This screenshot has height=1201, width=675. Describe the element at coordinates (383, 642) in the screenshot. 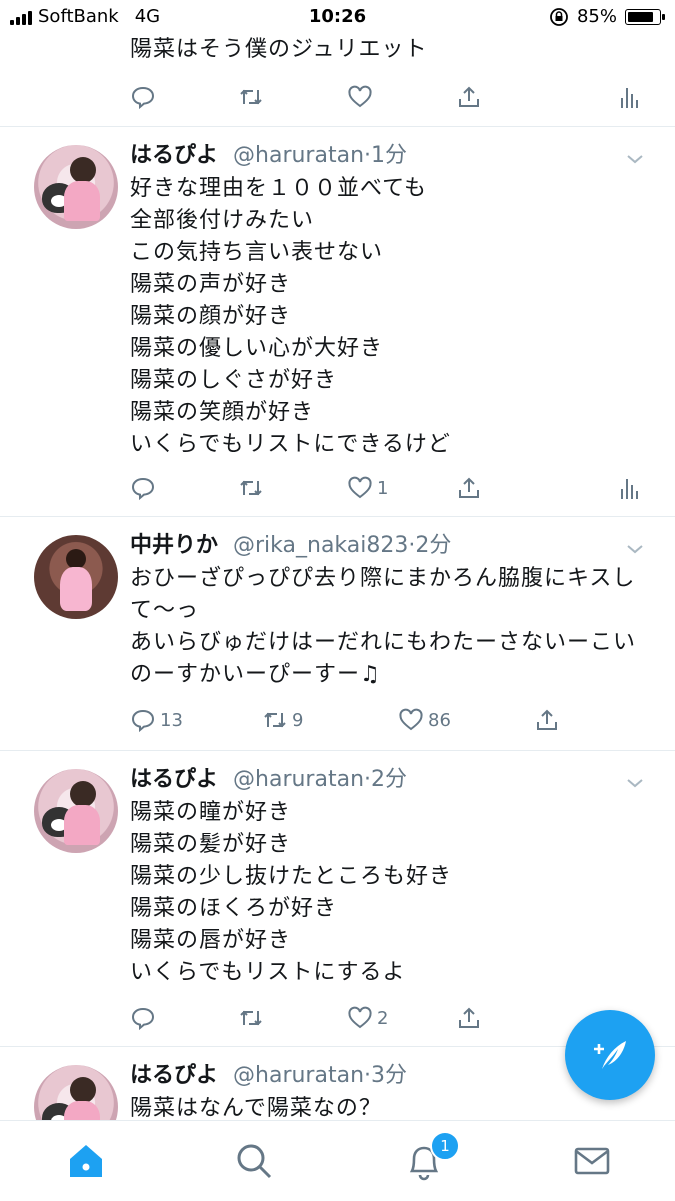

I see `tweet-text-line: あいらびゅだけはーだれにもわたーさないーこい` at that location.